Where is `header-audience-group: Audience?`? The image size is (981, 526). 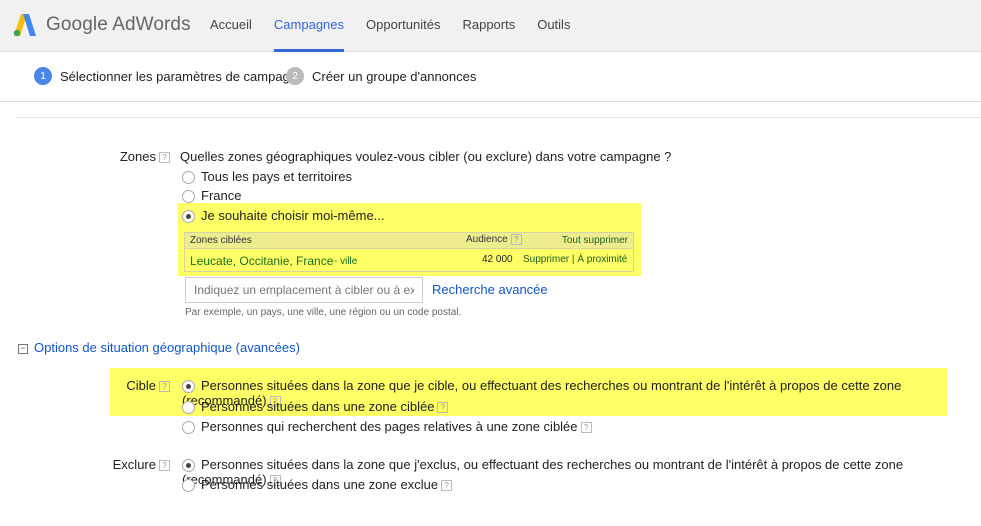 header-audience-group: Audience? is located at coordinates (494, 239).